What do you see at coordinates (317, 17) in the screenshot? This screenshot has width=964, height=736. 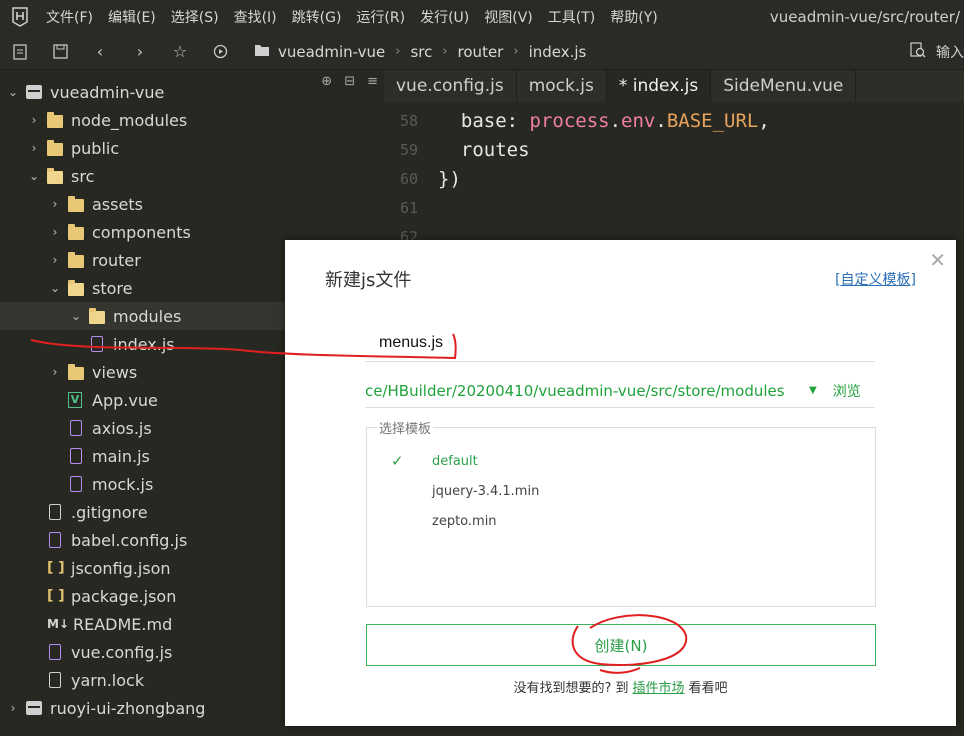 I see `menu-item: 跳转(G)` at bounding box center [317, 17].